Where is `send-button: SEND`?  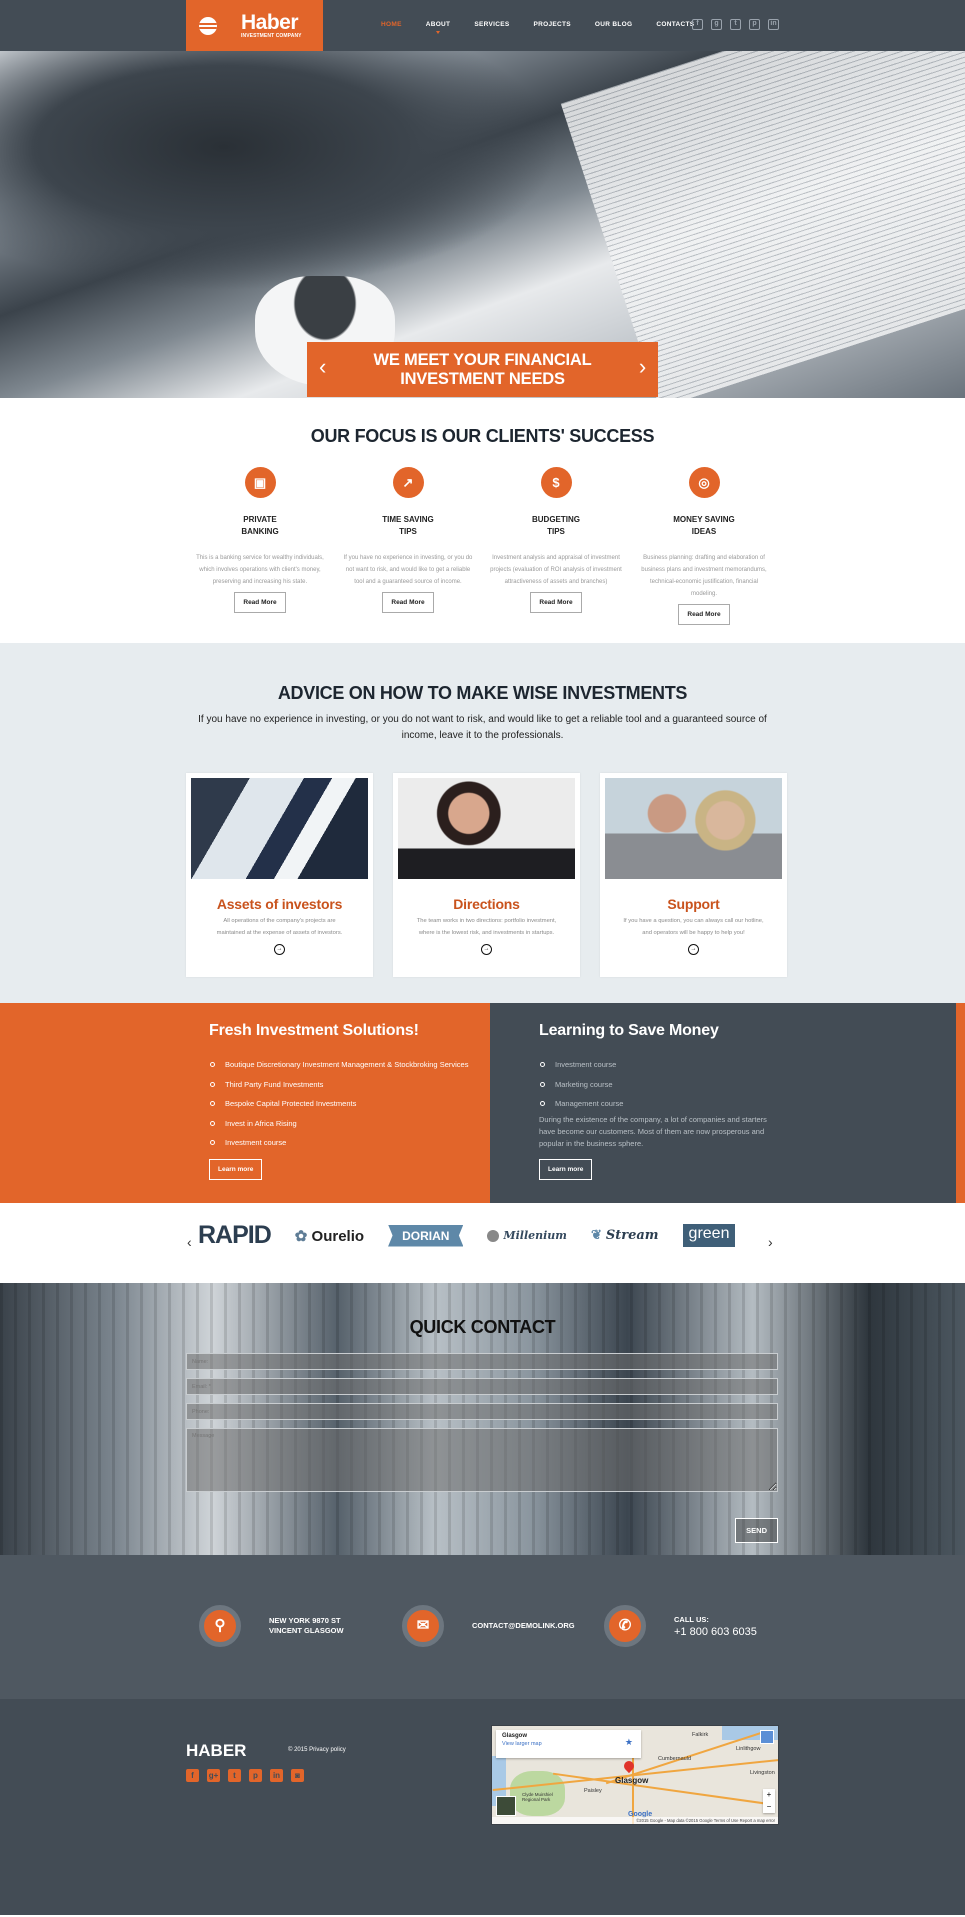 send-button: SEND is located at coordinates (756, 1530).